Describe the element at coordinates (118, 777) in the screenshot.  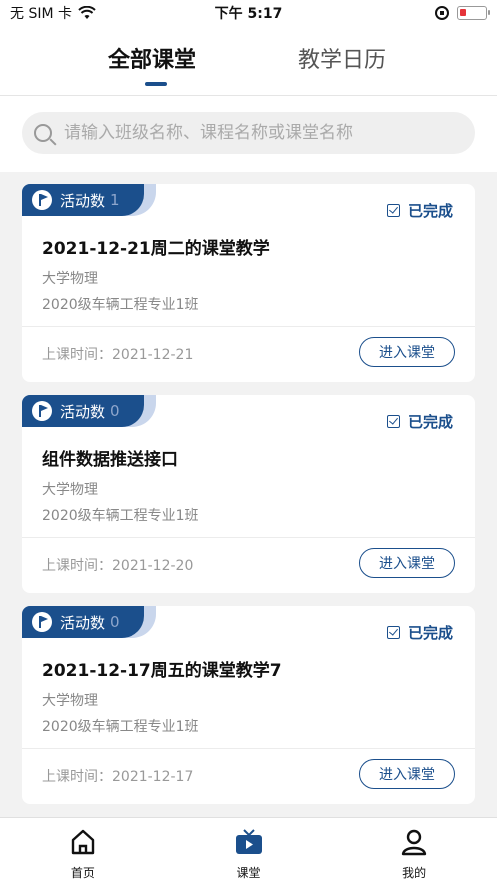
I see `class-time: 上课时间：2021-12-17` at that location.